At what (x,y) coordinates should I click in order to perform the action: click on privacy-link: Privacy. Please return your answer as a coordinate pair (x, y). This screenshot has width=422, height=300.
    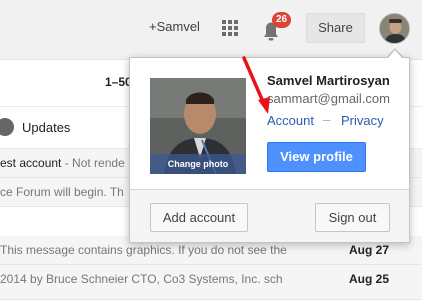
    Looking at the image, I should click on (362, 120).